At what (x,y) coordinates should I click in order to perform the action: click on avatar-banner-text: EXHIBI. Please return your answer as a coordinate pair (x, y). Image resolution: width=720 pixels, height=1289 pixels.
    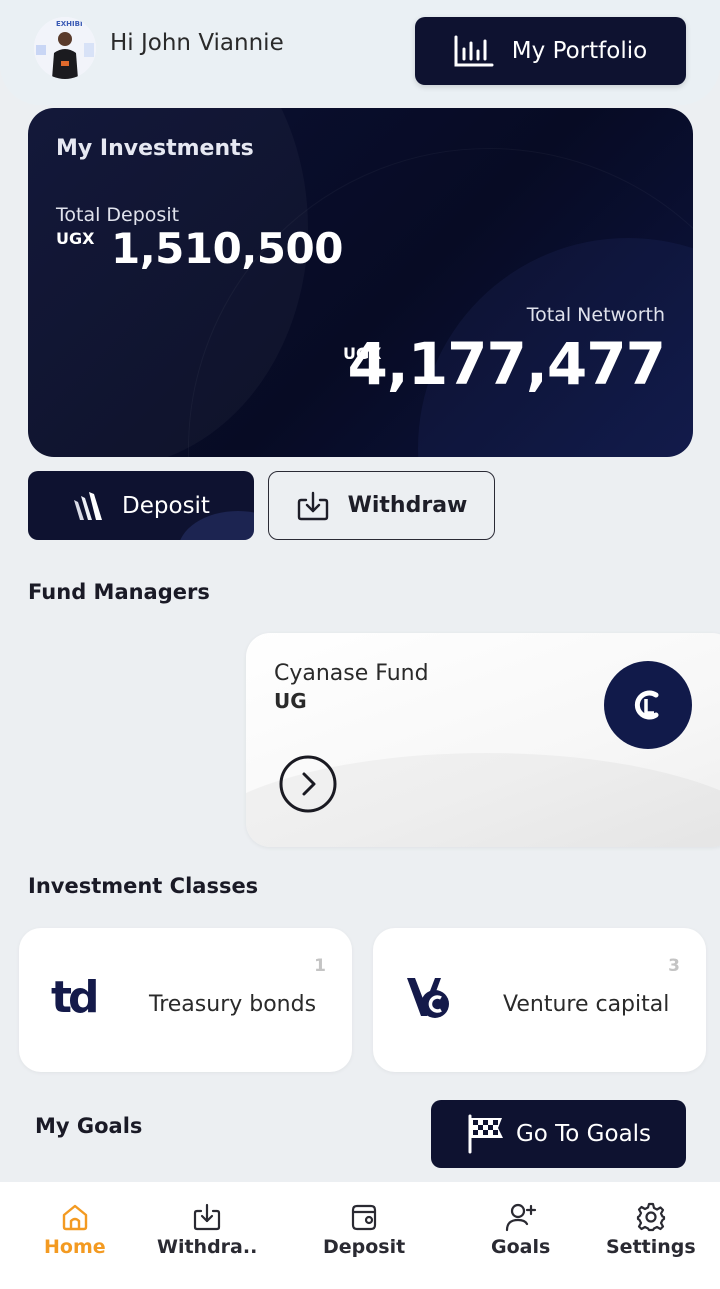
    Looking at the image, I should click on (69, 24).